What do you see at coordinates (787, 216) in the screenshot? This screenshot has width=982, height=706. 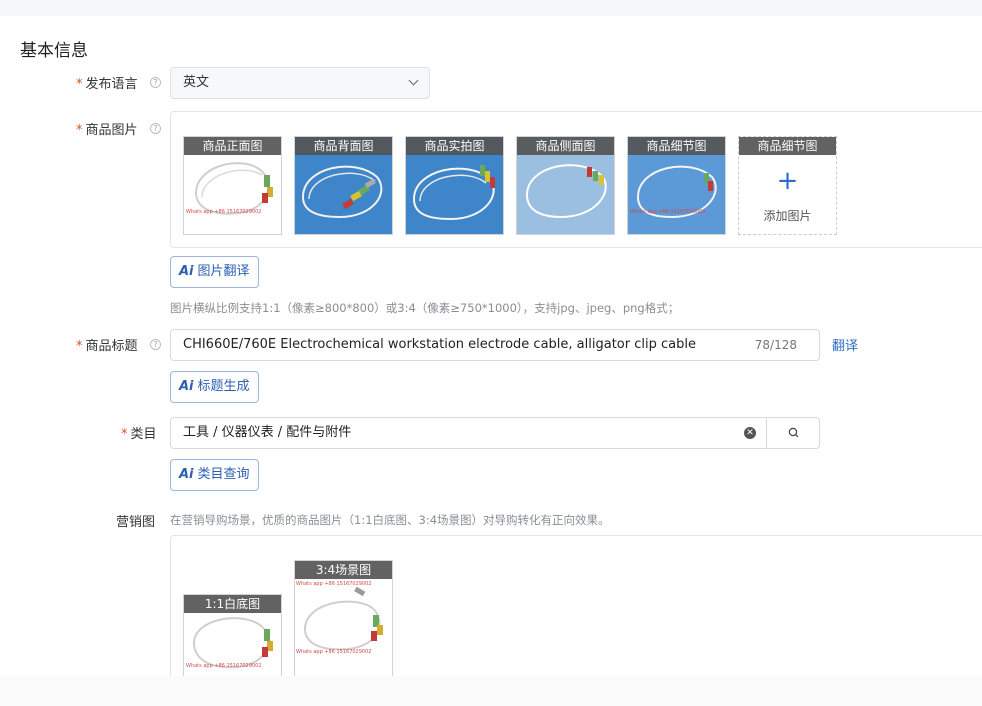 I see `add-image-text: 添加图片` at bounding box center [787, 216].